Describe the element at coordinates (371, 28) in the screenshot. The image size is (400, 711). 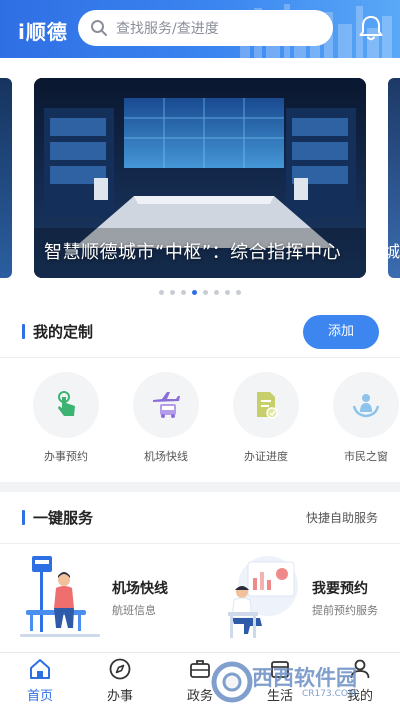
I see `bell-icon` at that location.